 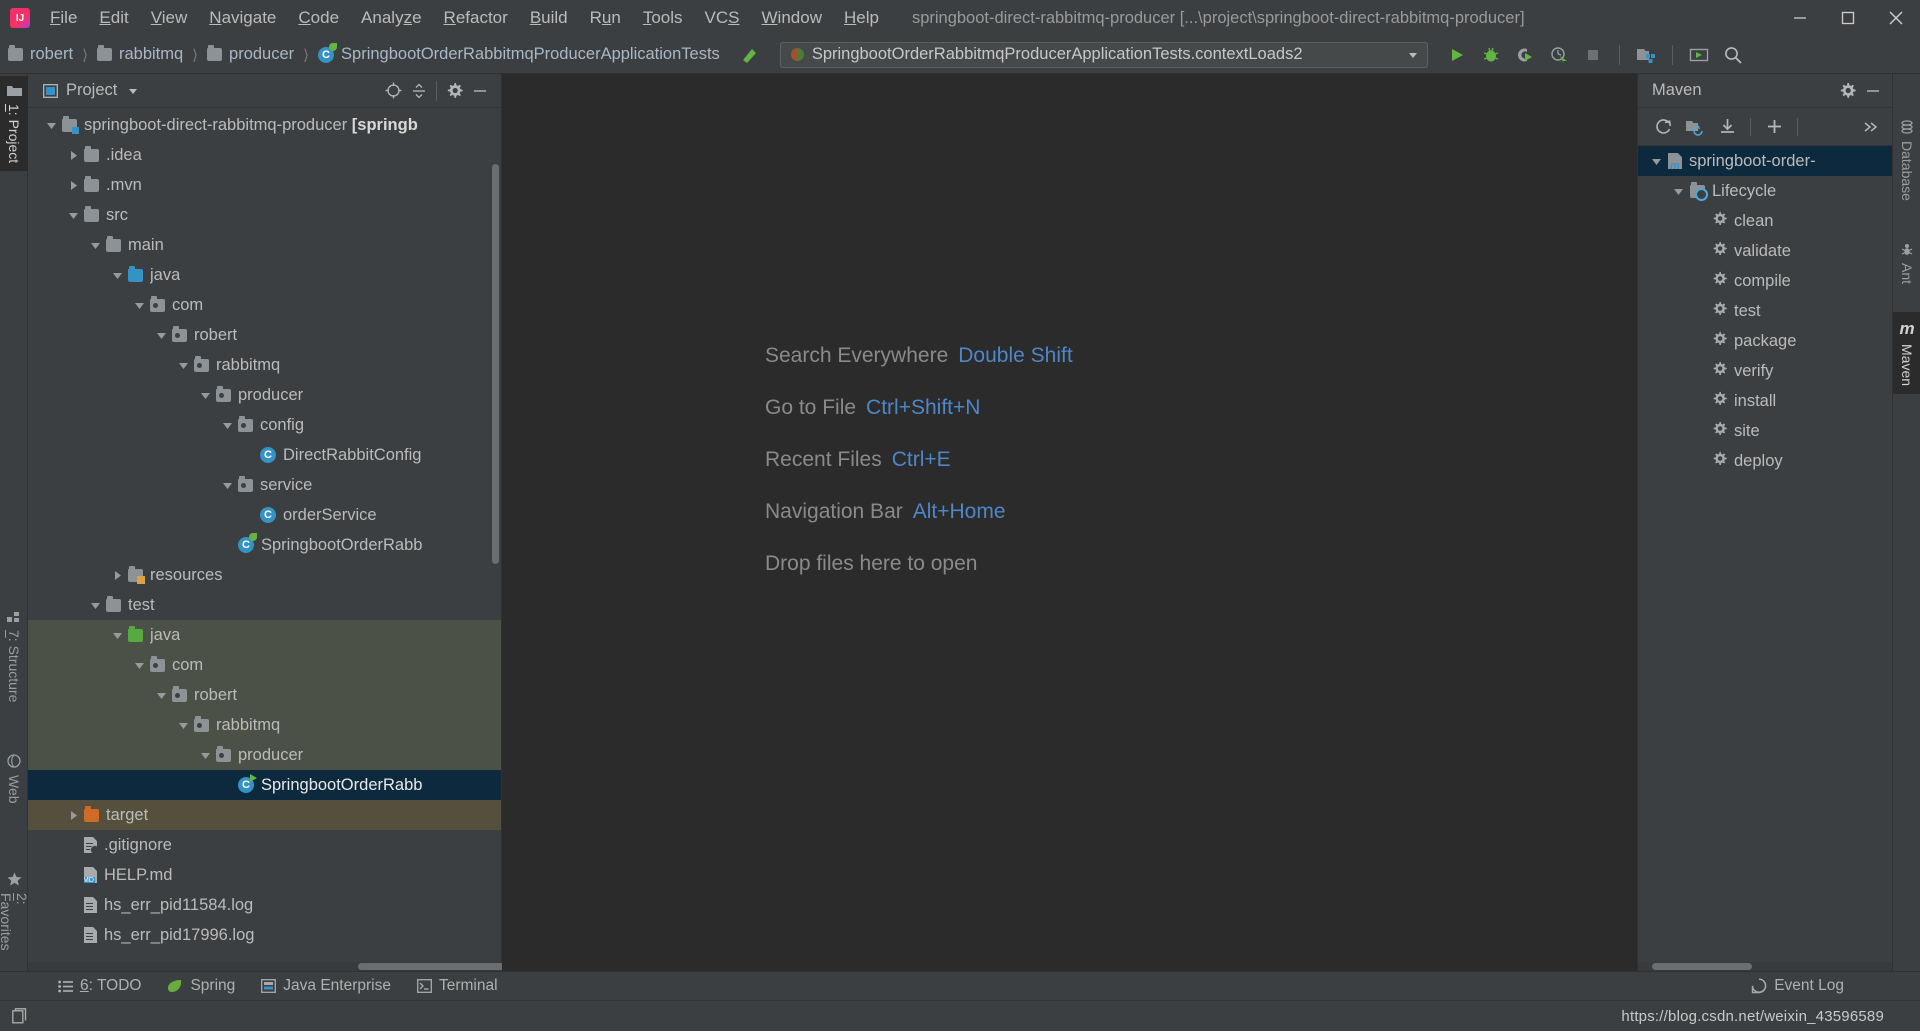 What do you see at coordinates (1646, 55) in the screenshot?
I see `project-structure-button` at bounding box center [1646, 55].